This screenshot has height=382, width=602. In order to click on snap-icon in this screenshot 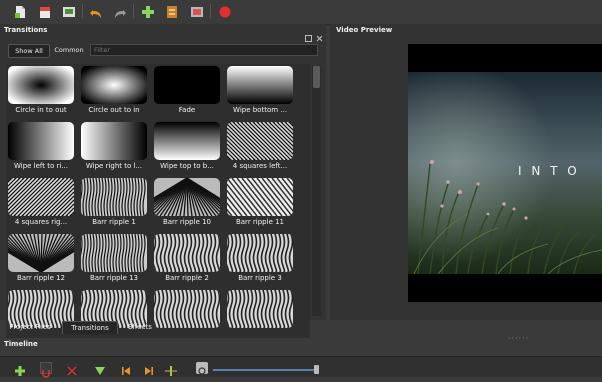, I will do `click(46, 370)`.